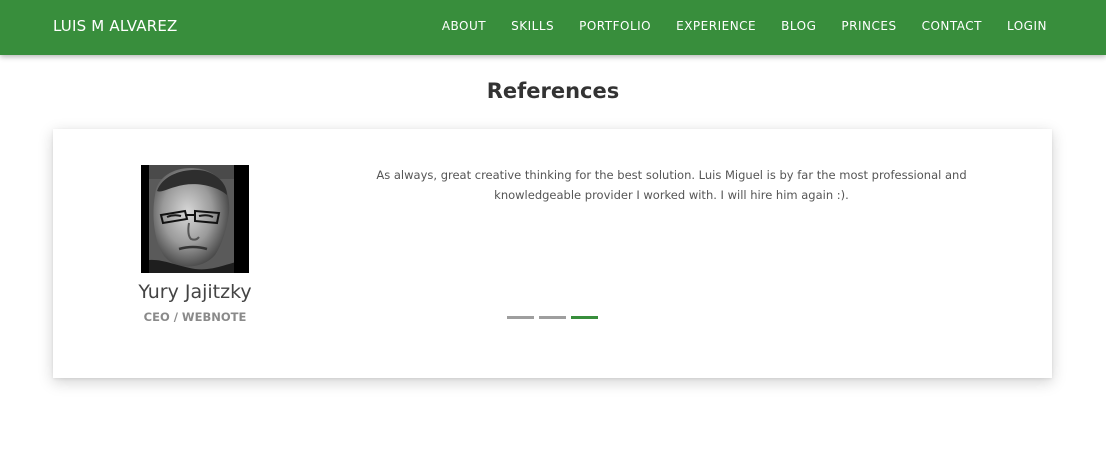  I want to click on references-heading: References, so click(553, 91).